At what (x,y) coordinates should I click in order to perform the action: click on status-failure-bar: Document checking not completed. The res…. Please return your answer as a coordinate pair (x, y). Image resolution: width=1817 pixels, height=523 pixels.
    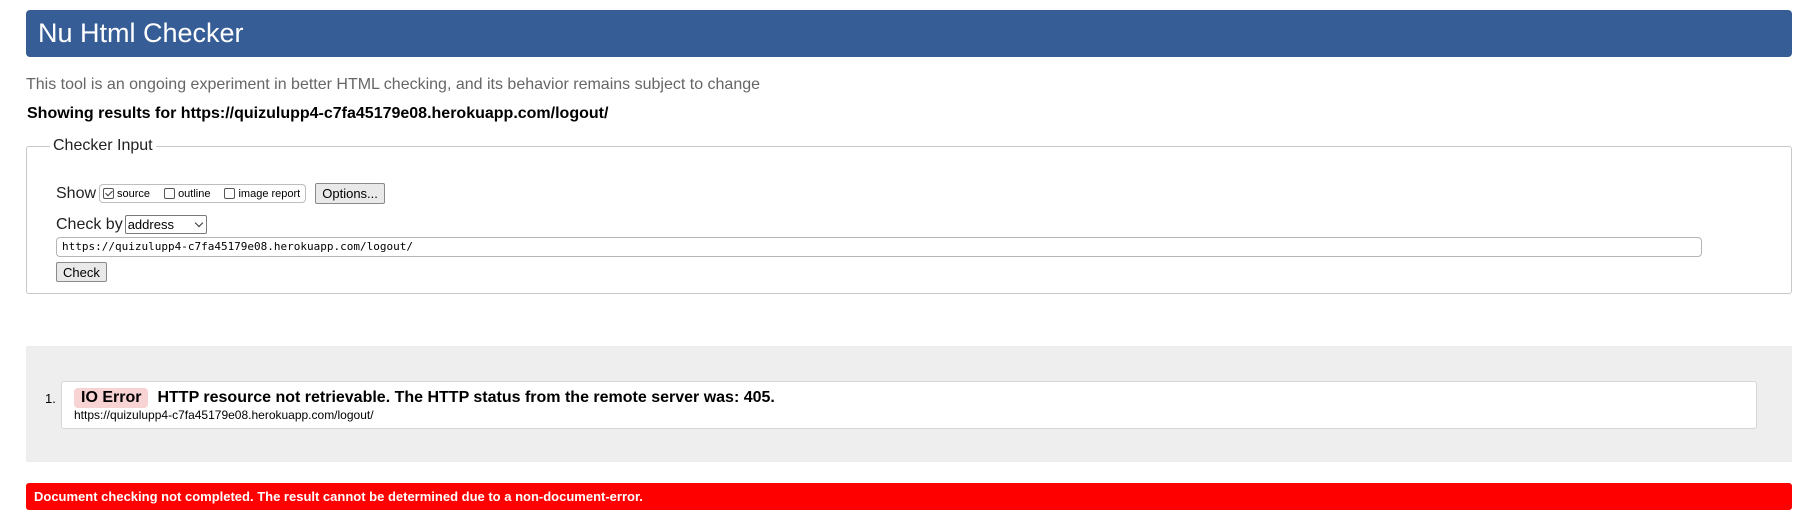
    Looking at the image, I should click on (909, 496).